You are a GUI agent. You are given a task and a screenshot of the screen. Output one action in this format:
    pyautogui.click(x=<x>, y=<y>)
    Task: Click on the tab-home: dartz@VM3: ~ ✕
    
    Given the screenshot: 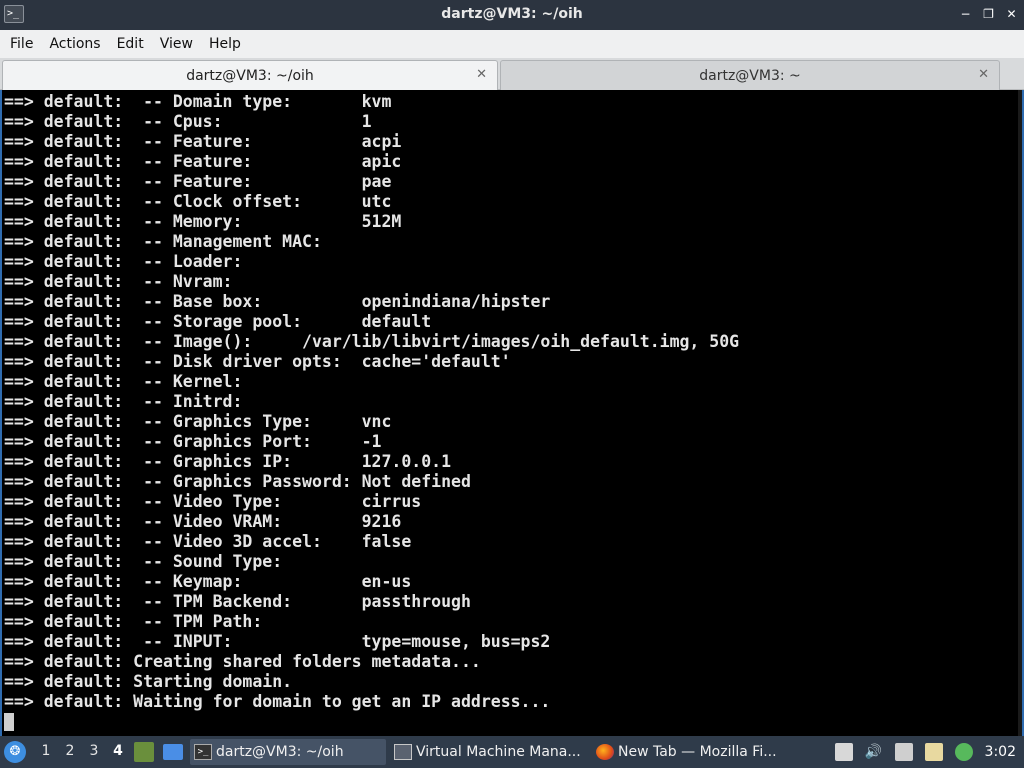 What is the action you would take?
    pyautogui.click(x=750, y=75)
    